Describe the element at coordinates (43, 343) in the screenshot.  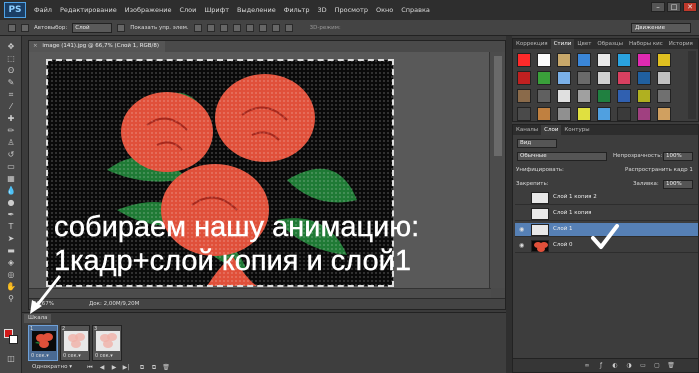
I see `animation-frame: 1 0 сек.▾` at that location.